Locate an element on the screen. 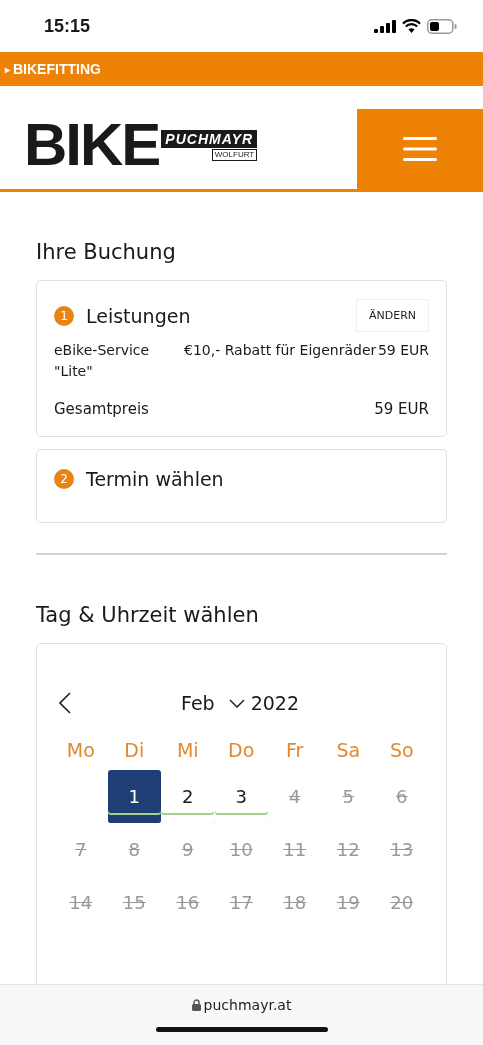  section-heading: Ihre Buchung is located at coordinates (106, 252).